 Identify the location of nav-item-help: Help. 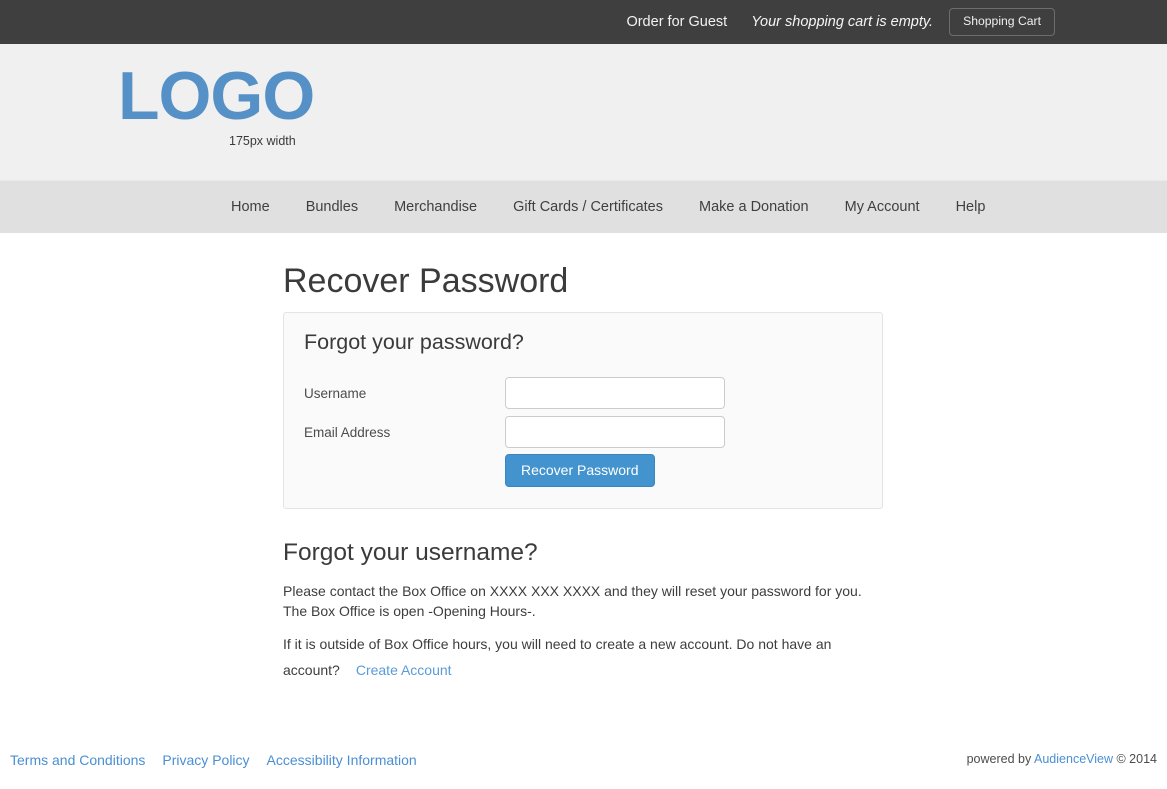
(971, 207).